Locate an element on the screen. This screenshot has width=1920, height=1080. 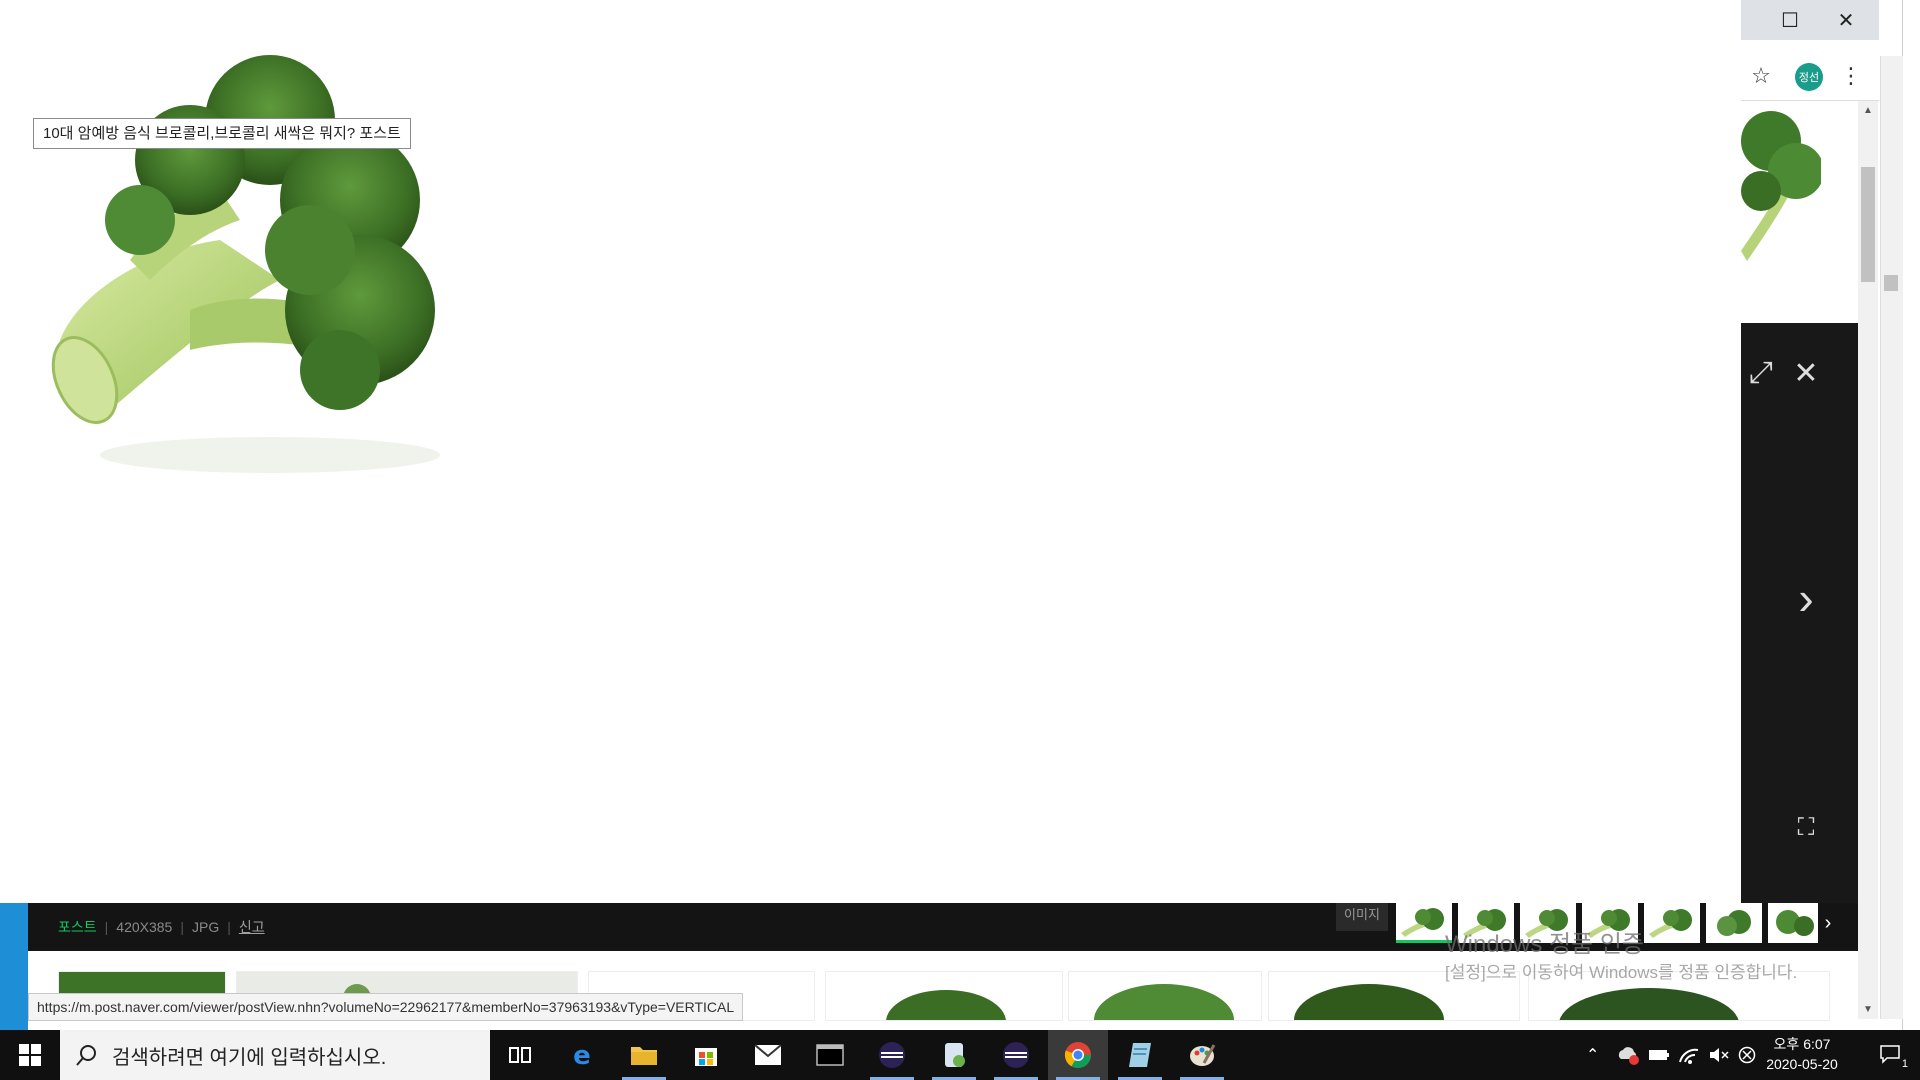
profile-button: 정선 is located at coordinates (1809, 77).